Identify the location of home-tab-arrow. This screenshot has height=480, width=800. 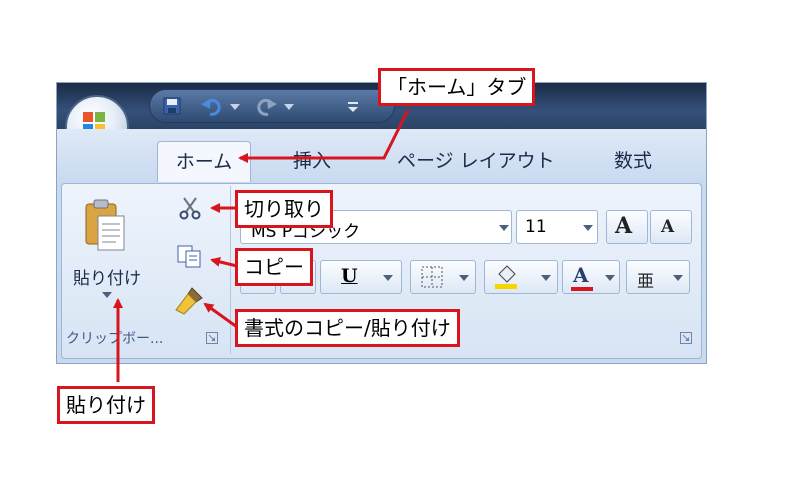
(324, 136).